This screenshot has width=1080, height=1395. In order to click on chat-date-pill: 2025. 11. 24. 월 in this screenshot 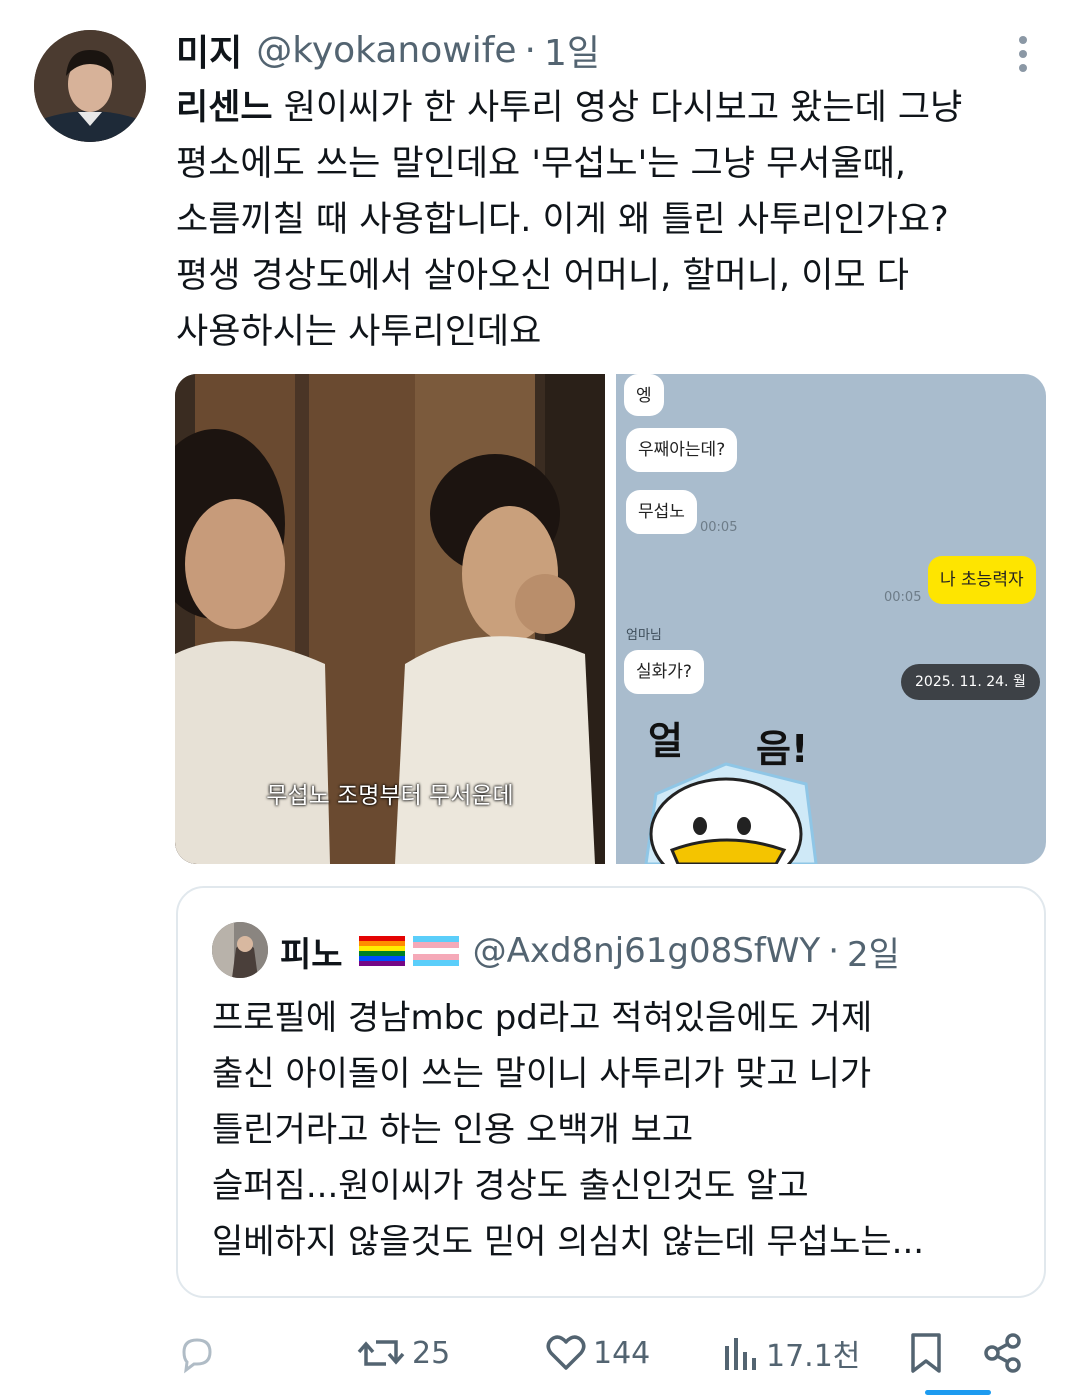, I will do `click(970, 682)`.